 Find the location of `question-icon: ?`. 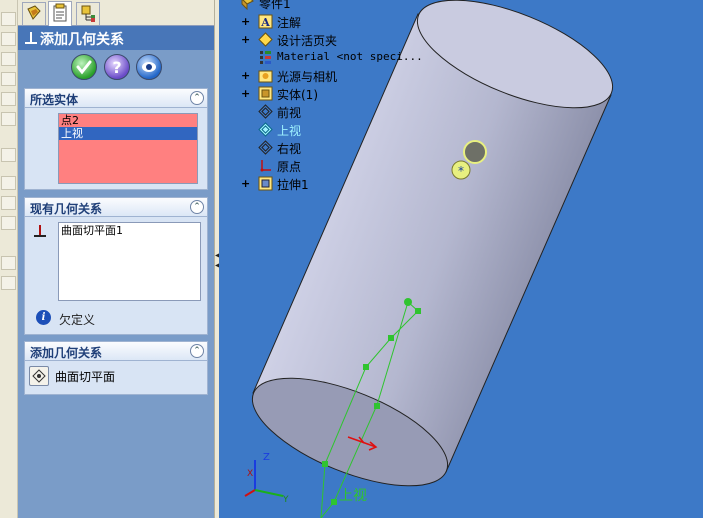

question-icon: ? is located at coordinates (116, 67).